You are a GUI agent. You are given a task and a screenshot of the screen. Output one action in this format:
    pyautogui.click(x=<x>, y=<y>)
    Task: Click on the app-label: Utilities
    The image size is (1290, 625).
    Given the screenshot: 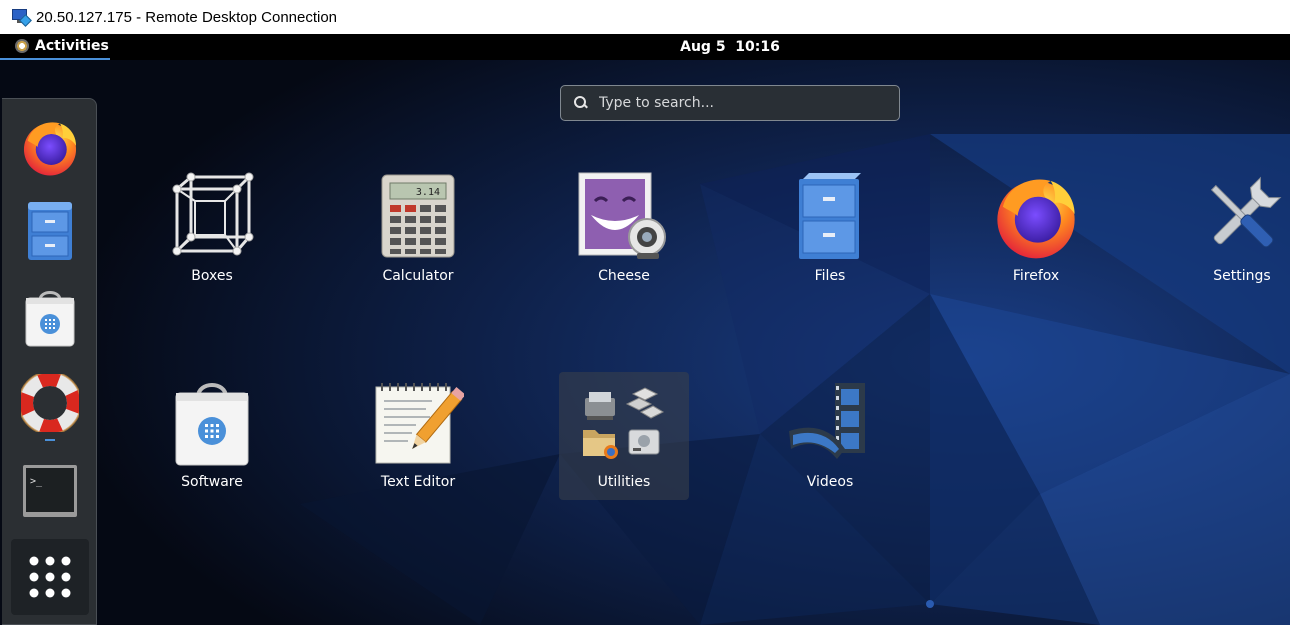 What is the action you would take?
    pyautogui.click(x=624, y=482)
    